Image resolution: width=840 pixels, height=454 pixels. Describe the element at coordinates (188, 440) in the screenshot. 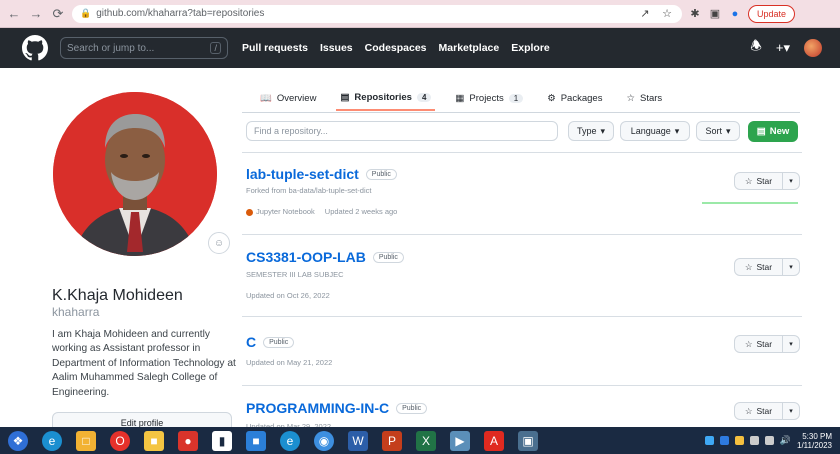

I see `app-icon: ●` at that location.